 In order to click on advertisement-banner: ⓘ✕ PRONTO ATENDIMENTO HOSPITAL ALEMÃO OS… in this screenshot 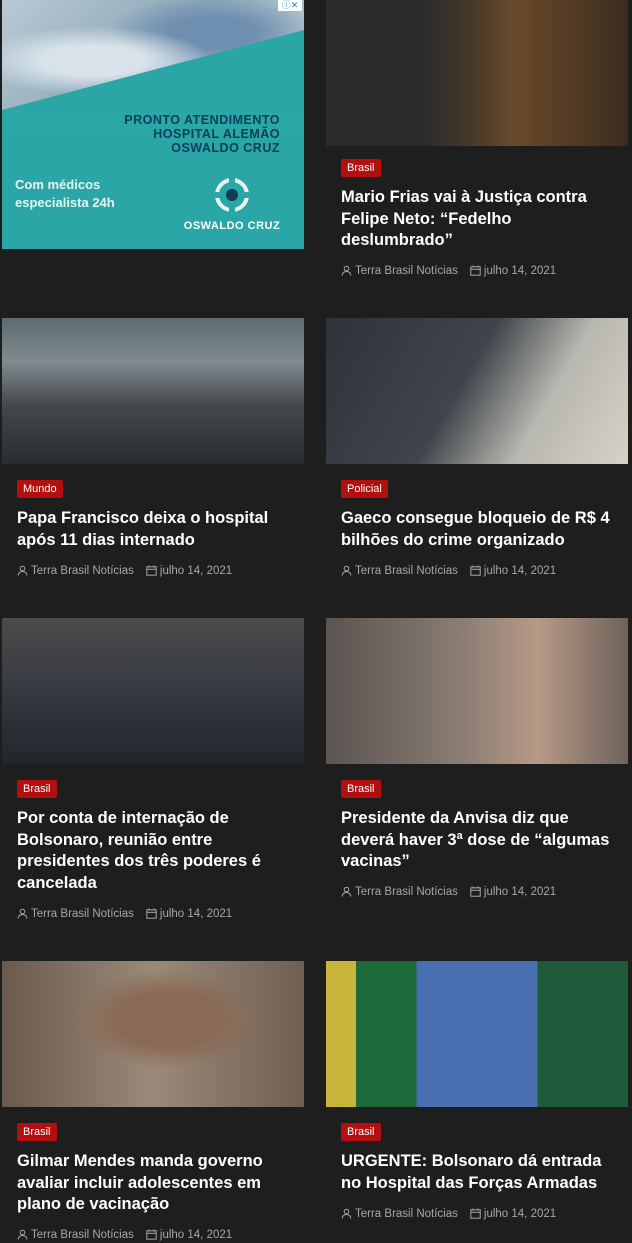, I will do `click(153, 124)`.